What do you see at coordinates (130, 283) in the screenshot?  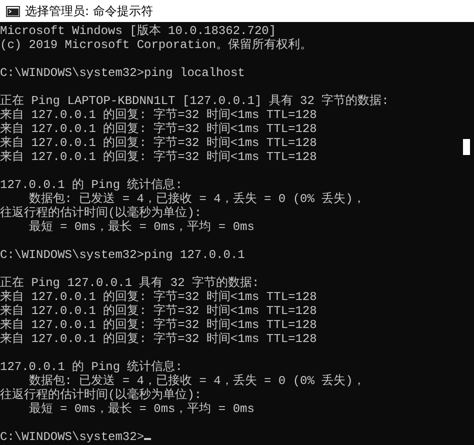 I see `console-line: 正在 Ping 127.0.0.1 具有 32 字节的数据:` at bounding box center [130, 283].